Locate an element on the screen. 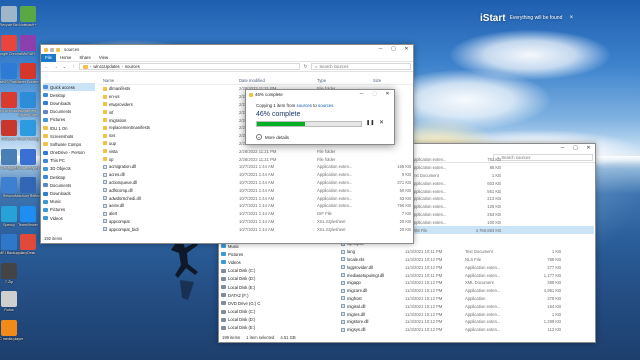  file-row: Text Document 1 KB is located at coordinates (501, 176).